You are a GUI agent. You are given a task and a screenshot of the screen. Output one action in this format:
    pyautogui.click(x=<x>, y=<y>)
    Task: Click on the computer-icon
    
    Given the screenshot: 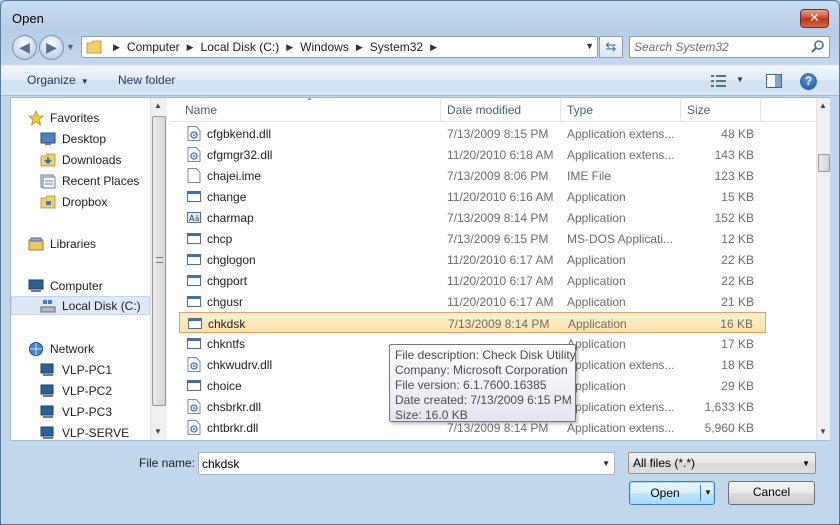 What is the action you would take?
    pyautogui.click(x=36, y=285)
    